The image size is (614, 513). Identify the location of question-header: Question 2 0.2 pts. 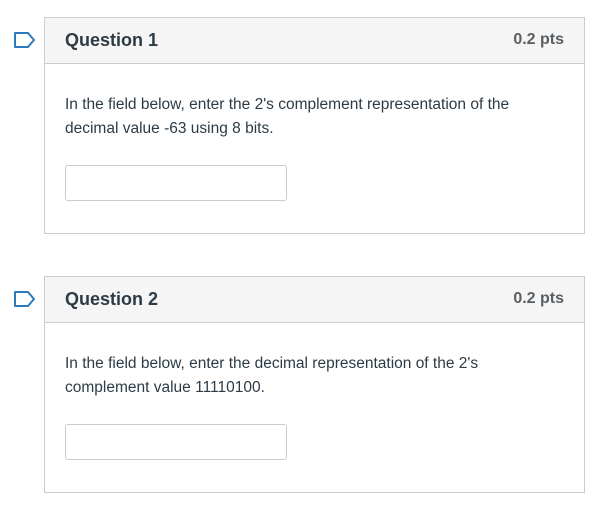
(314, 300).